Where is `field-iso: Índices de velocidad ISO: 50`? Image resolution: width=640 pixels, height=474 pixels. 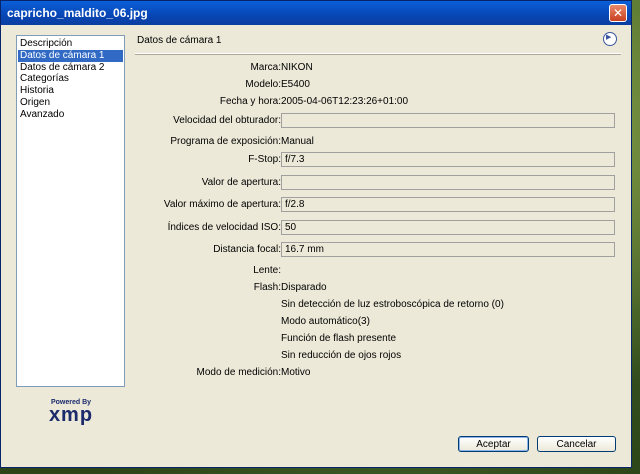 field-iso: Índices de velocidad ISO: 50 is located at coordinates (378, 228).